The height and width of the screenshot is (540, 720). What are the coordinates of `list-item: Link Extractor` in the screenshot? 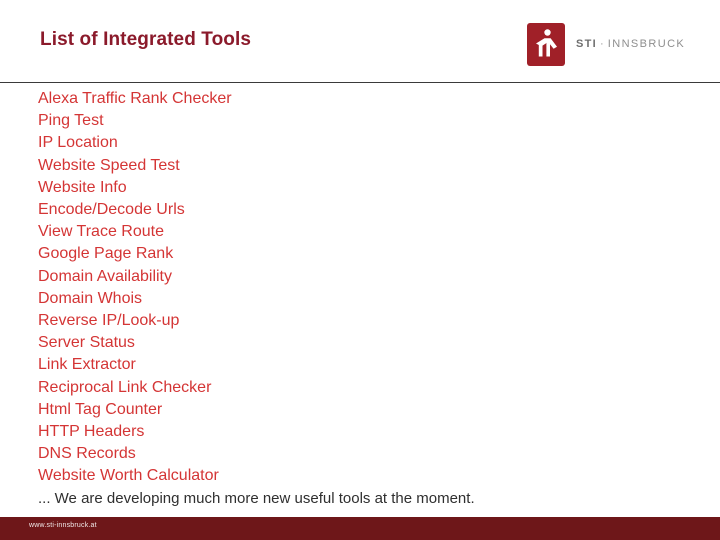 It's located at (87, 365).